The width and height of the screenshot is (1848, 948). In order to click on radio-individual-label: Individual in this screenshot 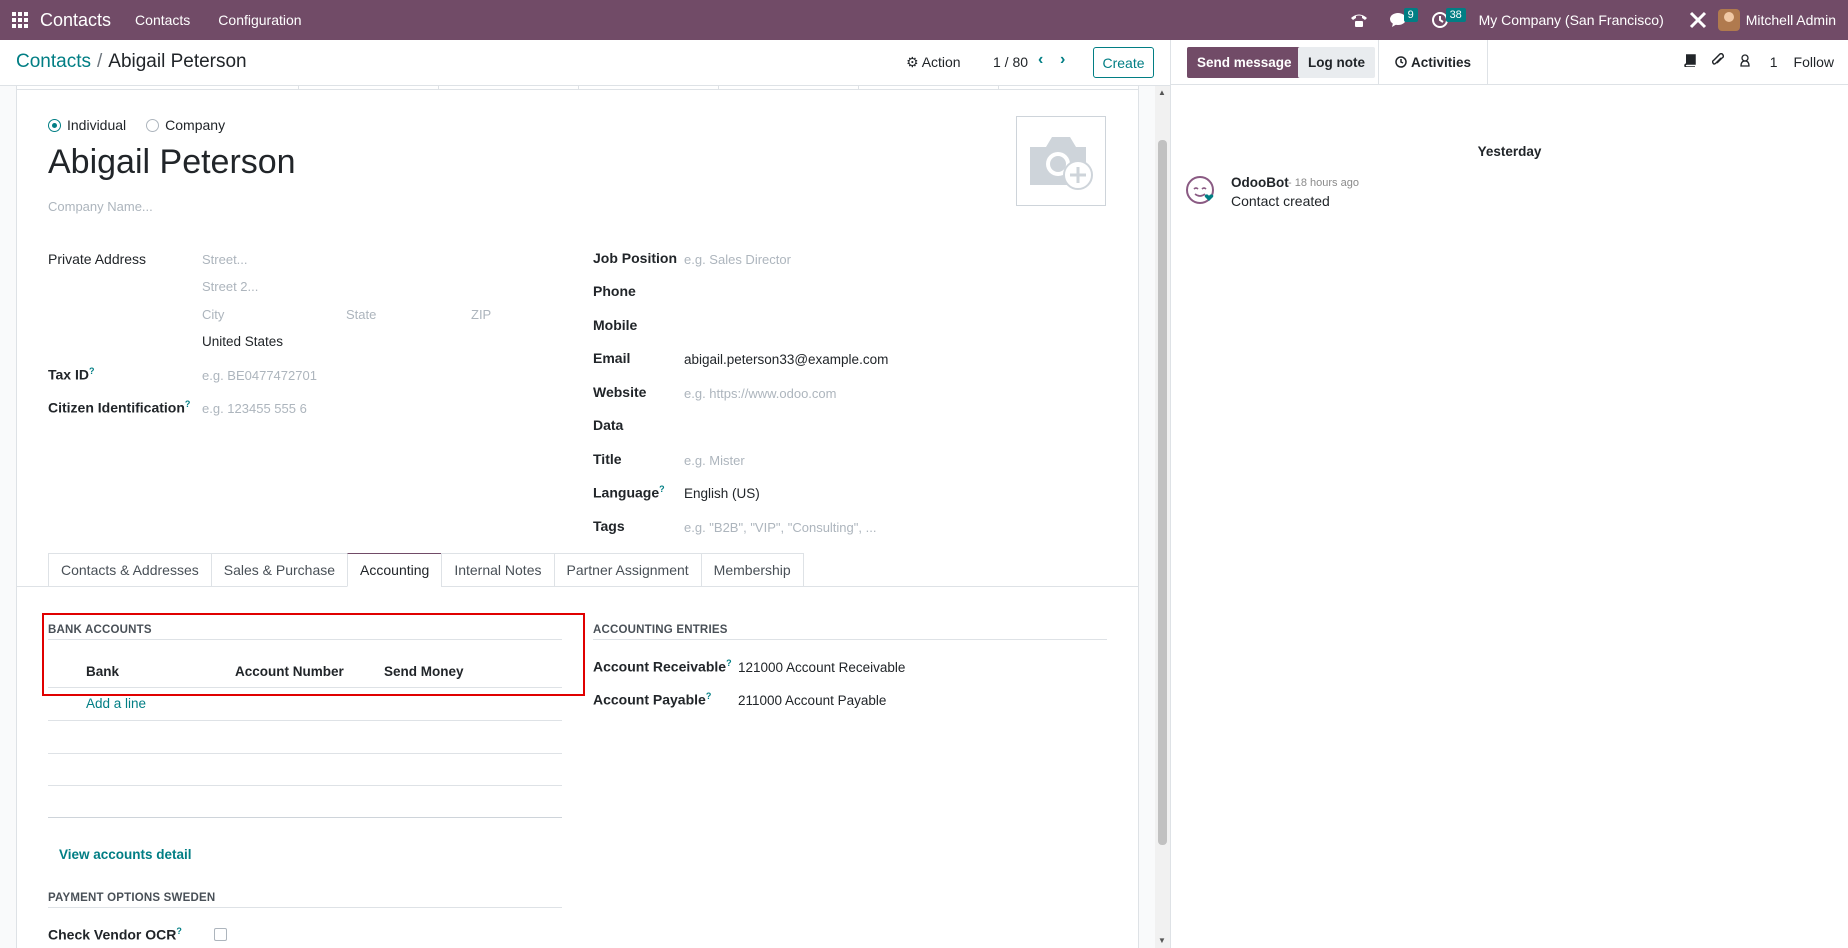, I will do `click(96, 125)`.